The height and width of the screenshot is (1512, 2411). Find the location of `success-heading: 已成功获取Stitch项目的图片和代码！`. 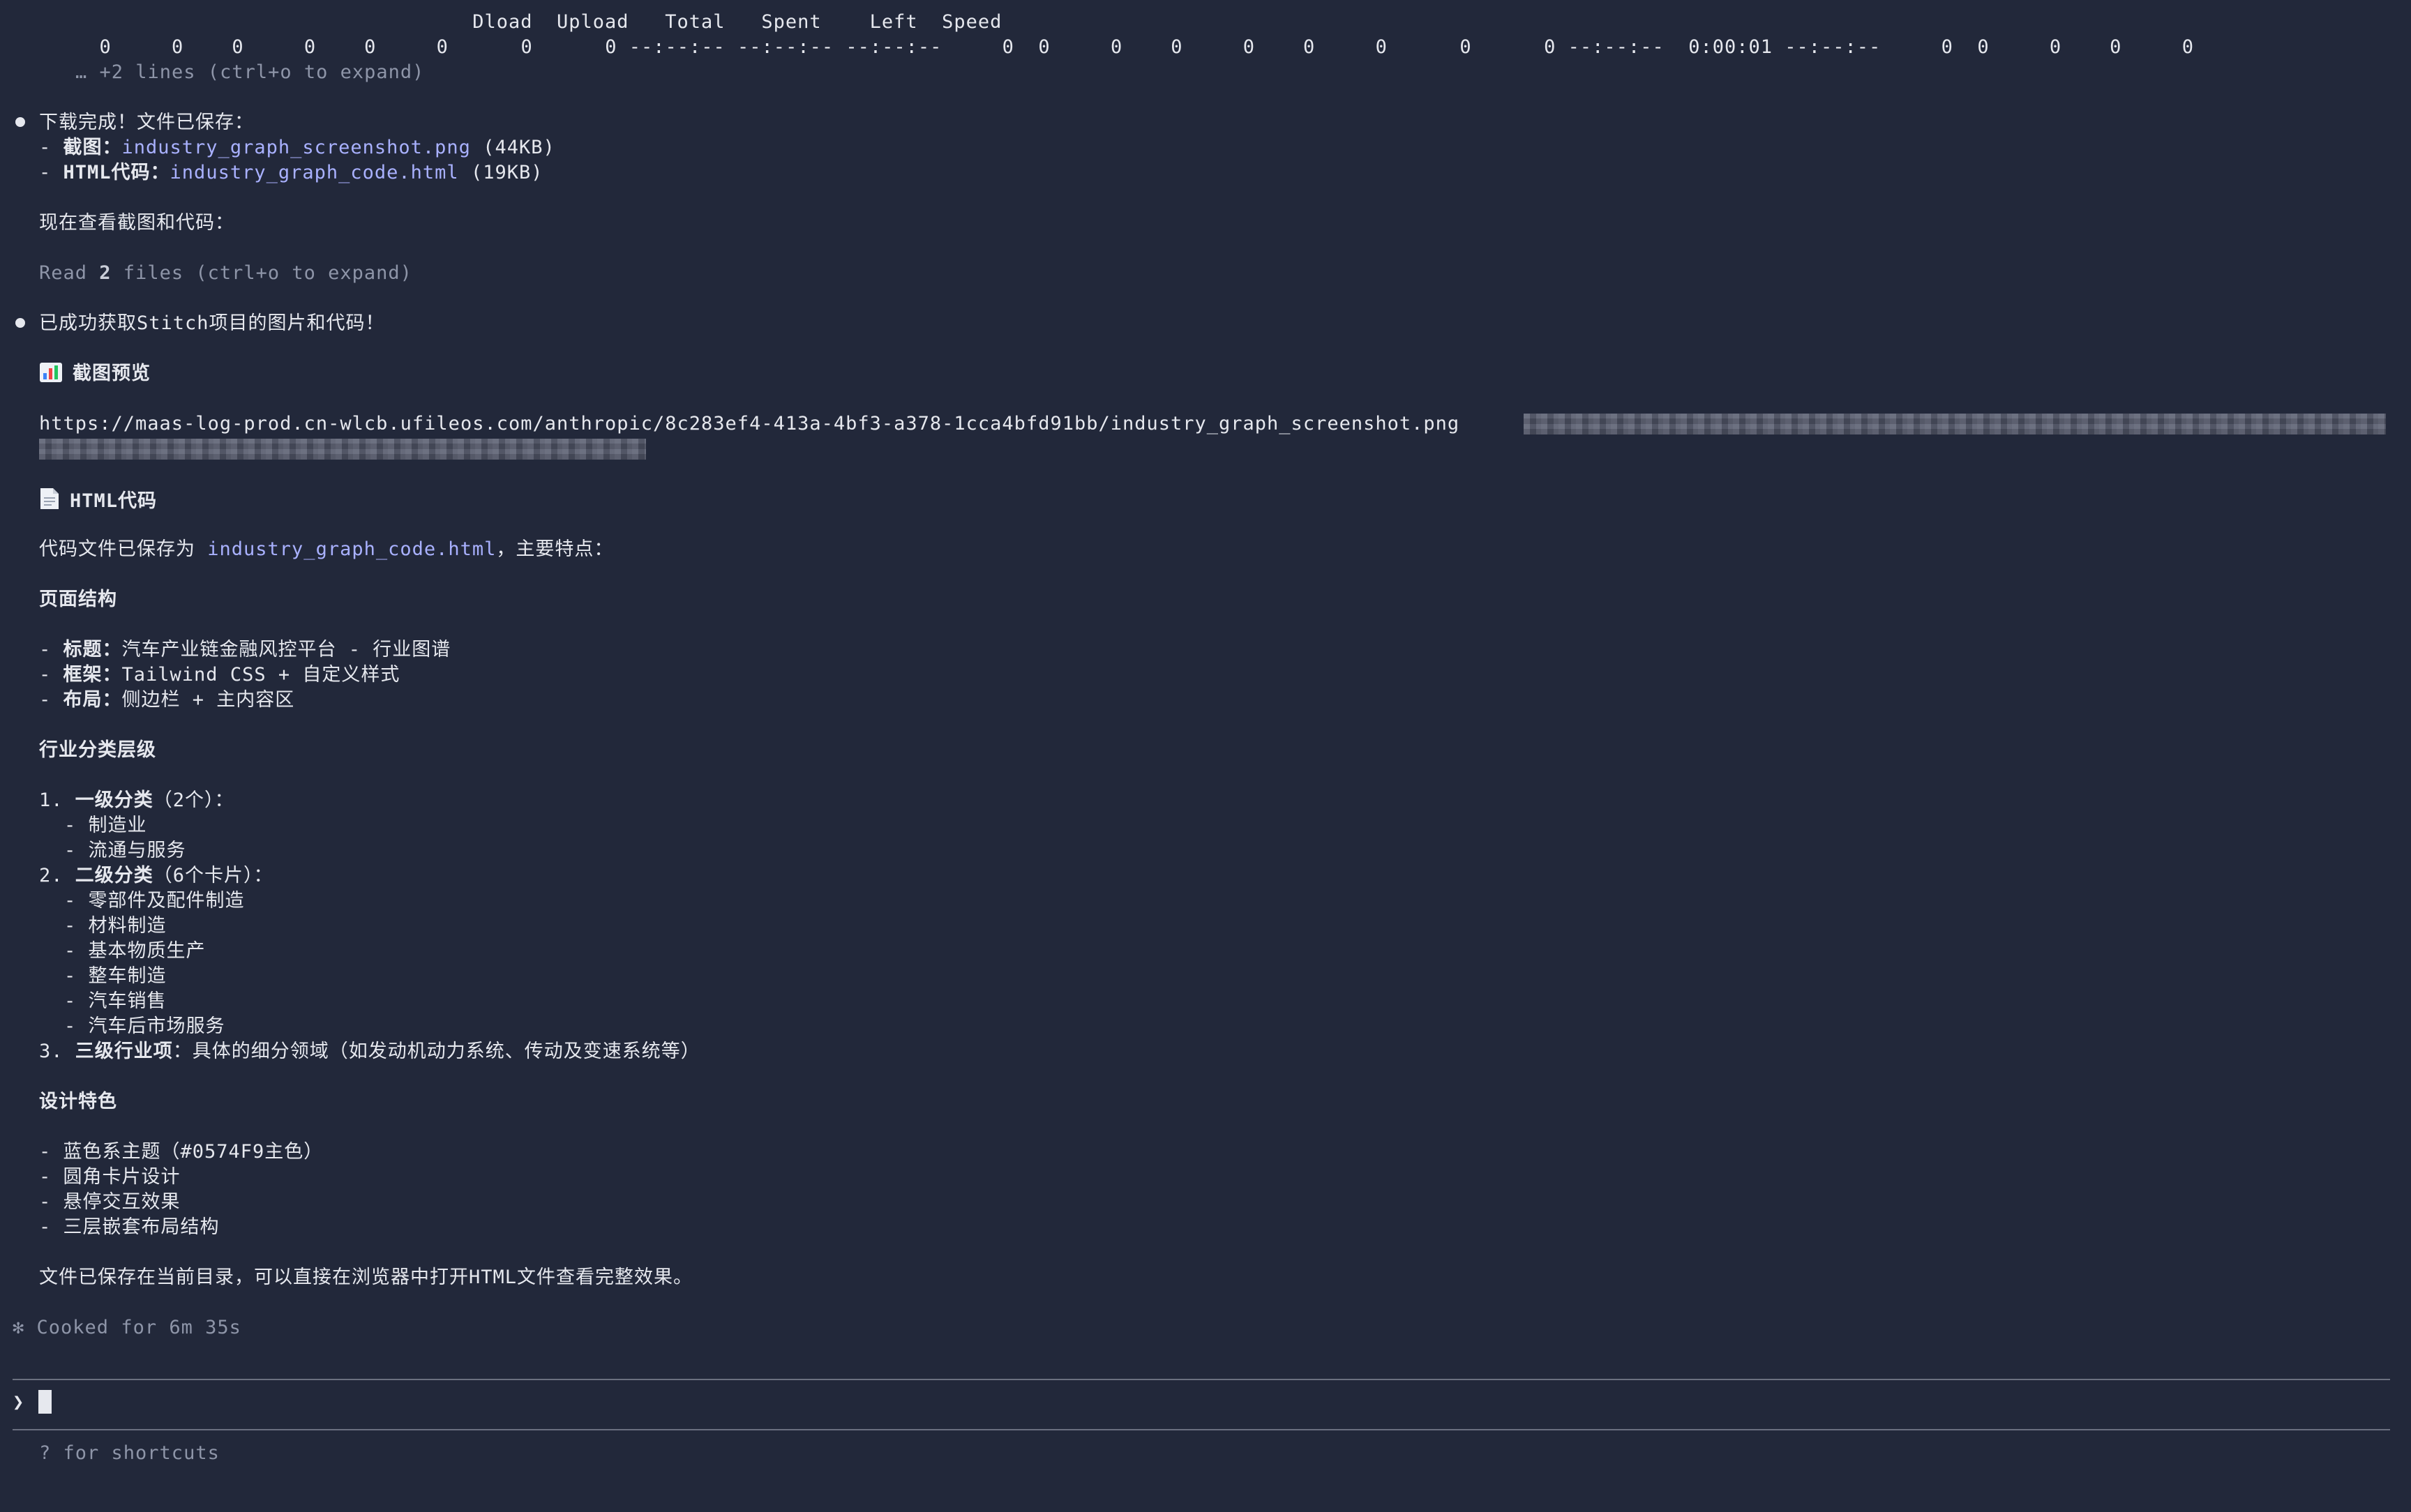

success-heading: 已成功获取Stitch项目的图片和代码！ is located at coordinates (212, 323).